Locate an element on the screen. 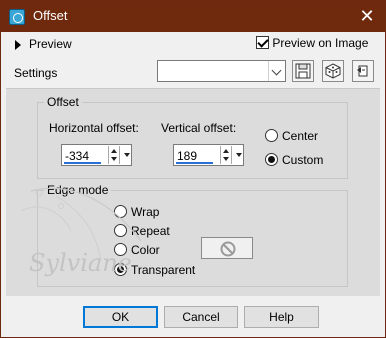 This screenshot has height=338, width=386. horizontal-offset-input: -334 is located at coordinates (96, 155).